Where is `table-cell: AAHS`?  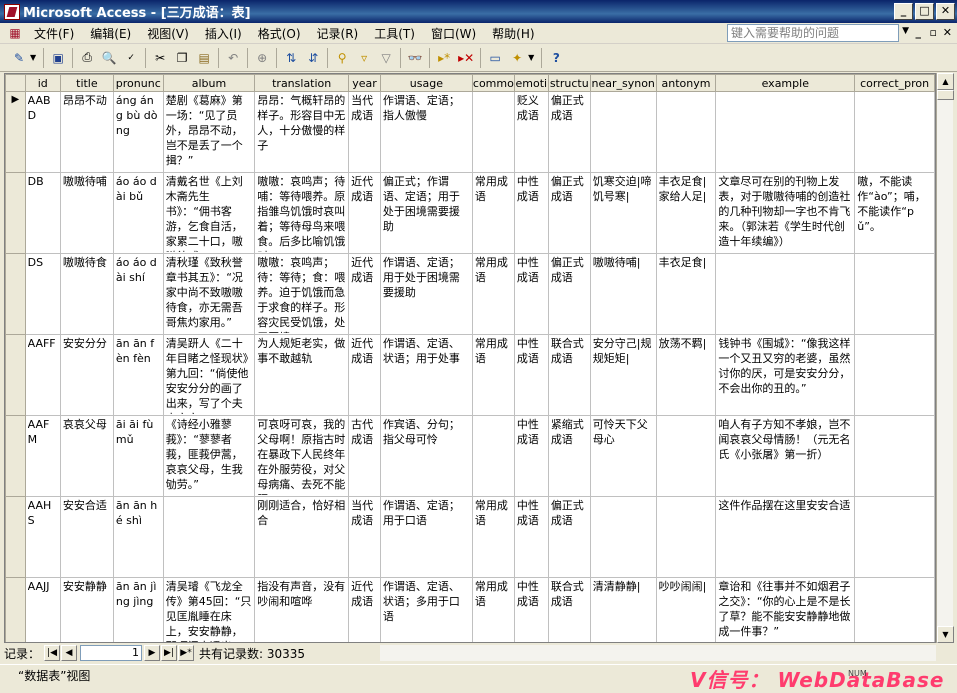
table-cell: AAHS is located at coordinates (42, 537).